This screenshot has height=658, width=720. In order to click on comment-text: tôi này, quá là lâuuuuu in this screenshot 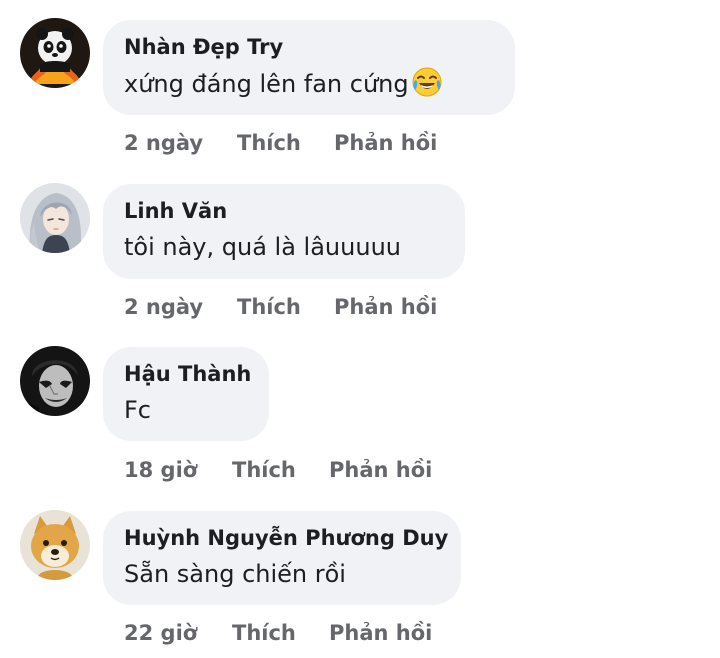, I will do `click(262, 247)`.